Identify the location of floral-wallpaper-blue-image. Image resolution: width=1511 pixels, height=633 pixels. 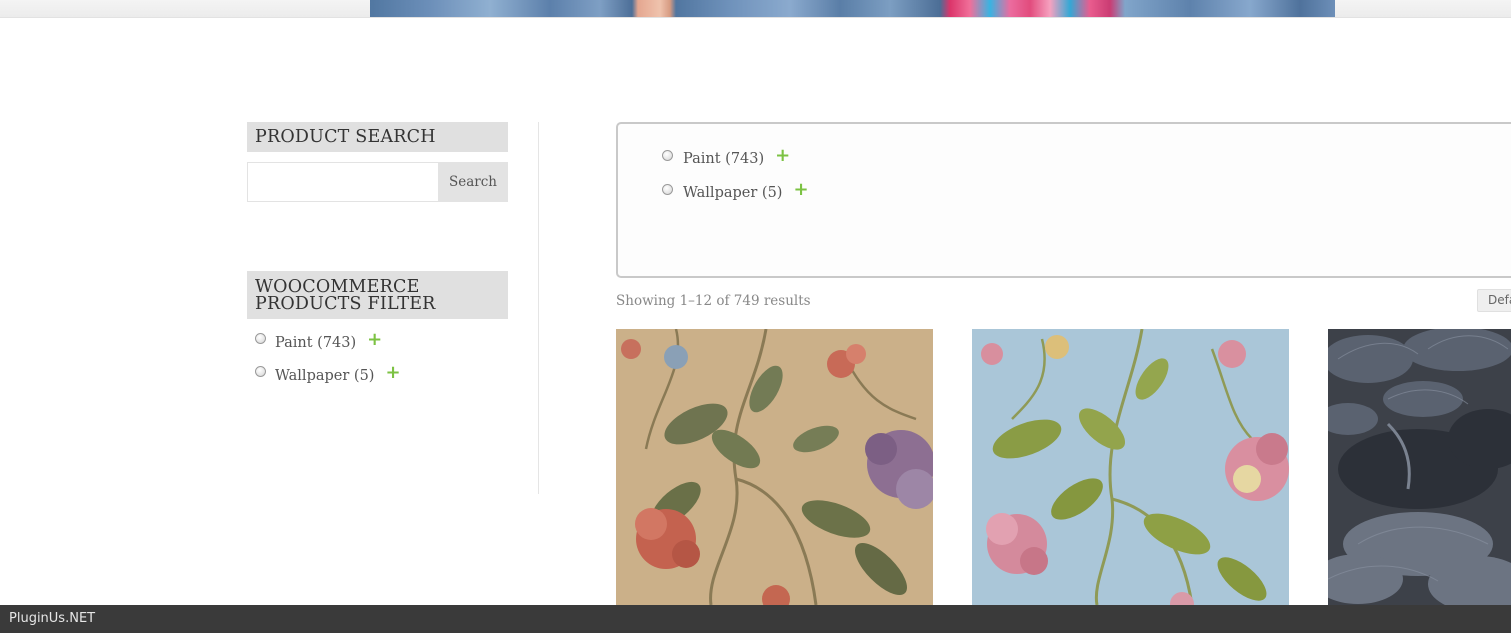
(1130, 467).